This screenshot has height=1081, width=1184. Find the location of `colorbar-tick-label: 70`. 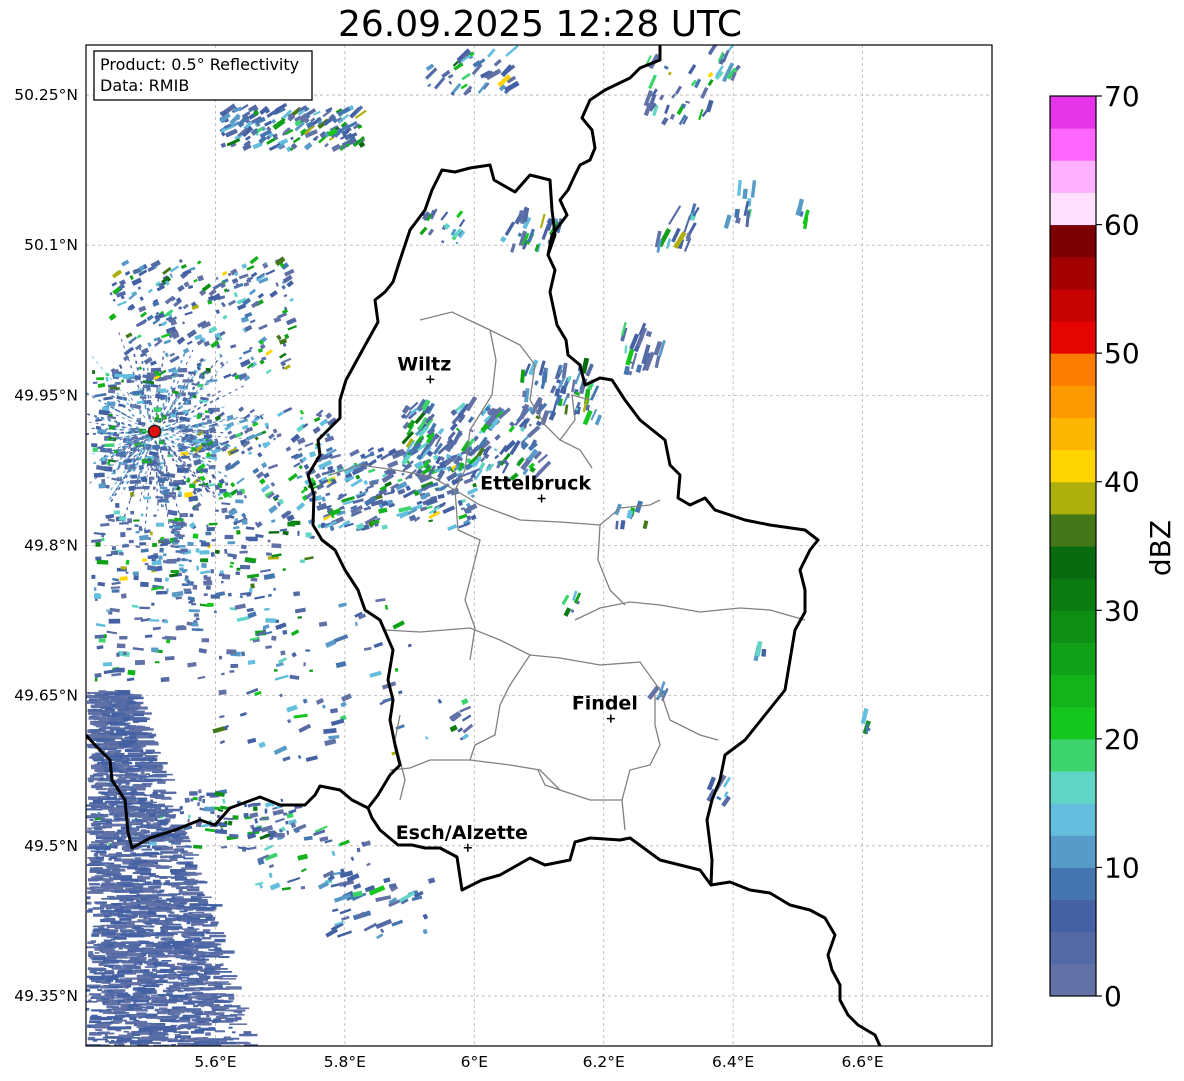

colorbar-tick-label: 70 is located at coordinates (1122, 96).